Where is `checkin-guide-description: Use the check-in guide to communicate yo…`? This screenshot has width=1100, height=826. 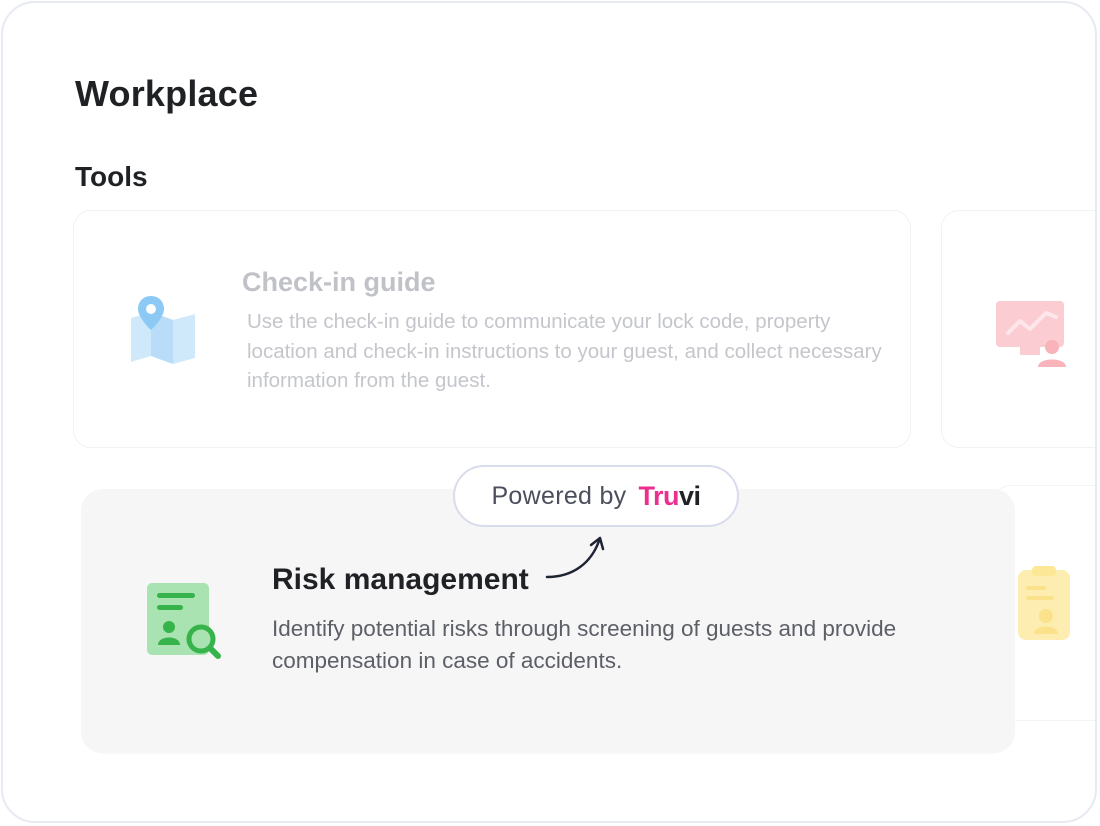 checkin-guide-description: Use the check-in guide to communicate yo… is located at coordinates (564, 351).